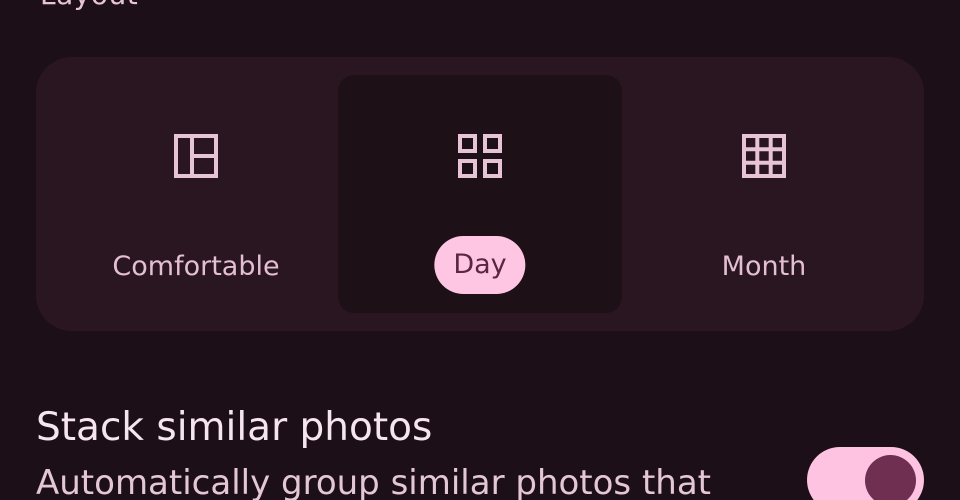 Image resolution: width=960 pixels, height=500 pixels. What do you see at coordinates (480, 265) in the screenshot?
I see `layout-option-label-selected: Day` at bounding box center [480, 265].